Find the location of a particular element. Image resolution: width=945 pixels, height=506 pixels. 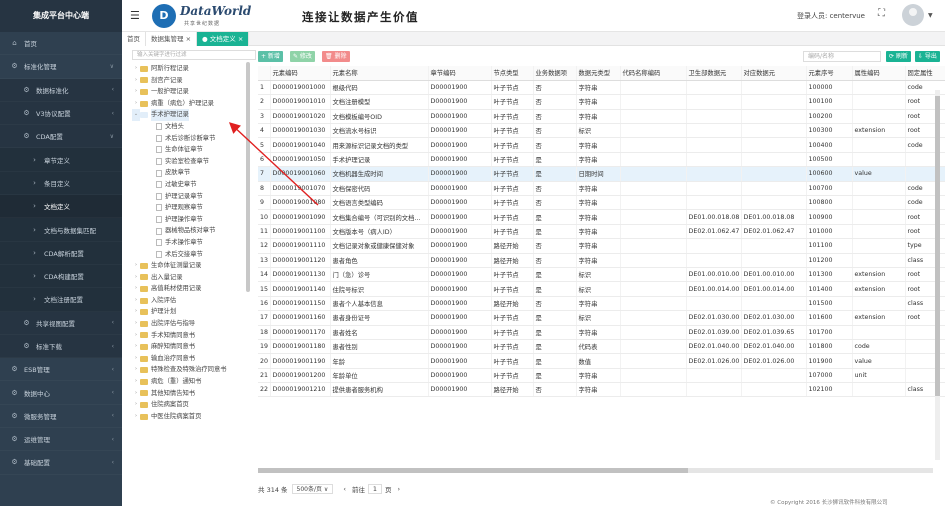

tree-node: › 其他知情告知书 is located at coordinates (194, 394).